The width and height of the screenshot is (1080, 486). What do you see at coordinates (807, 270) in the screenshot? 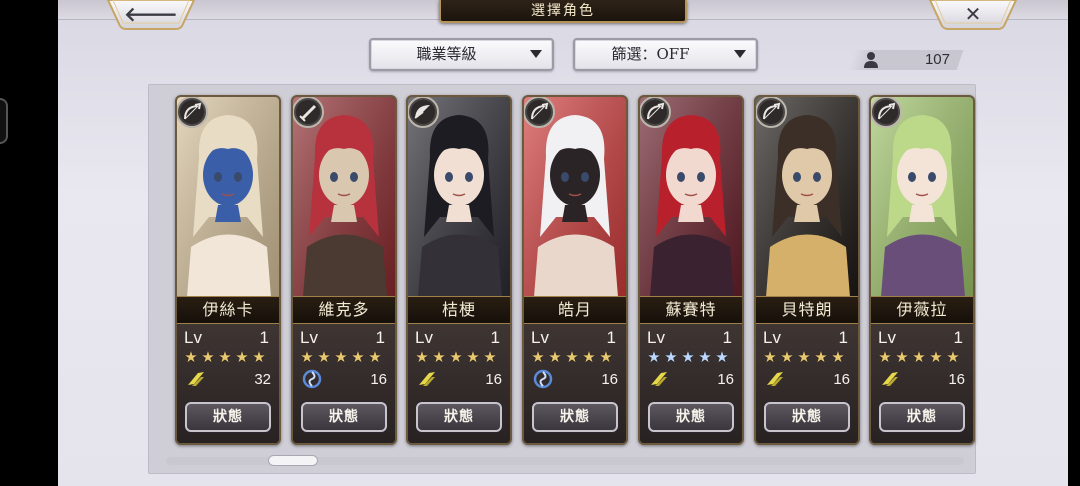
I see `character-card: 貝特朗 Lv 1 ★ ★ ★ ★ ★ 16 狀態` at bounding box center [807, 270].